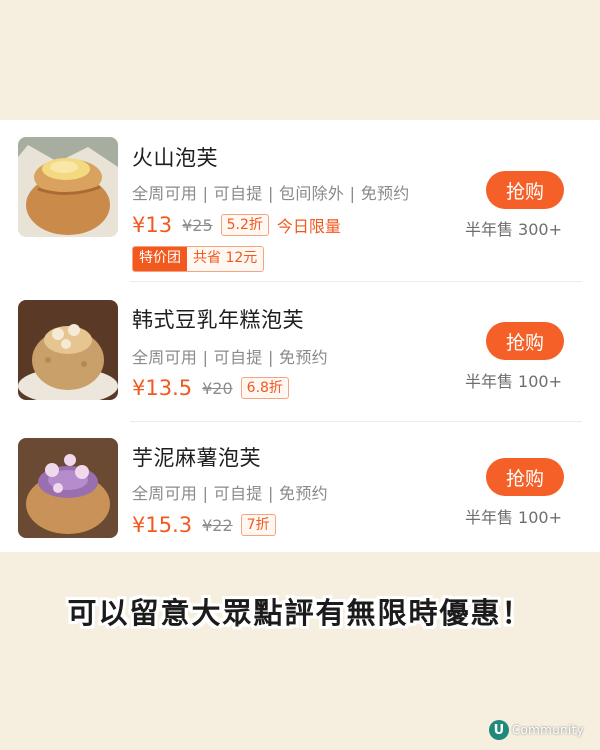 The image size is (600, 750). I want to click on product-name: 芋泥麻薯泡芙, so click(196, 458).